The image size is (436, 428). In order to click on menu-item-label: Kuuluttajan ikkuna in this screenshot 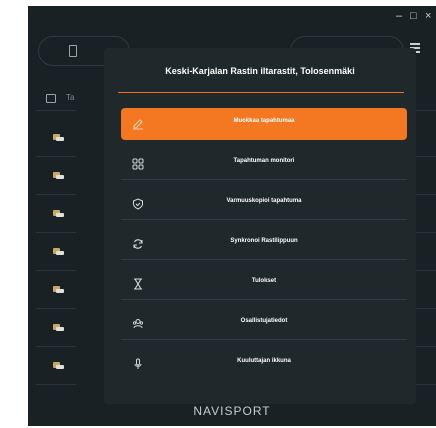, I will do `click(264, 361)`.